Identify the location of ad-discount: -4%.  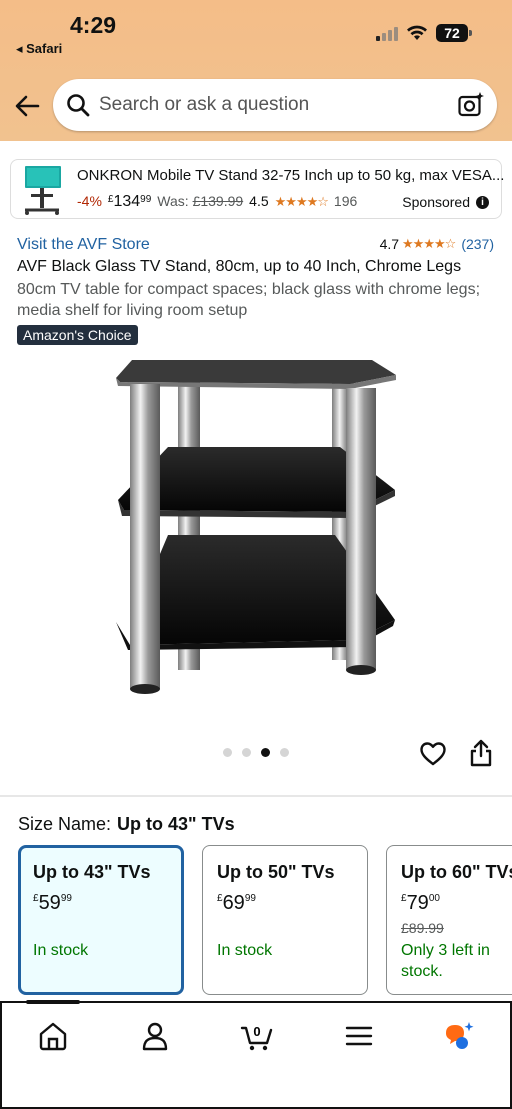
(89, 201).